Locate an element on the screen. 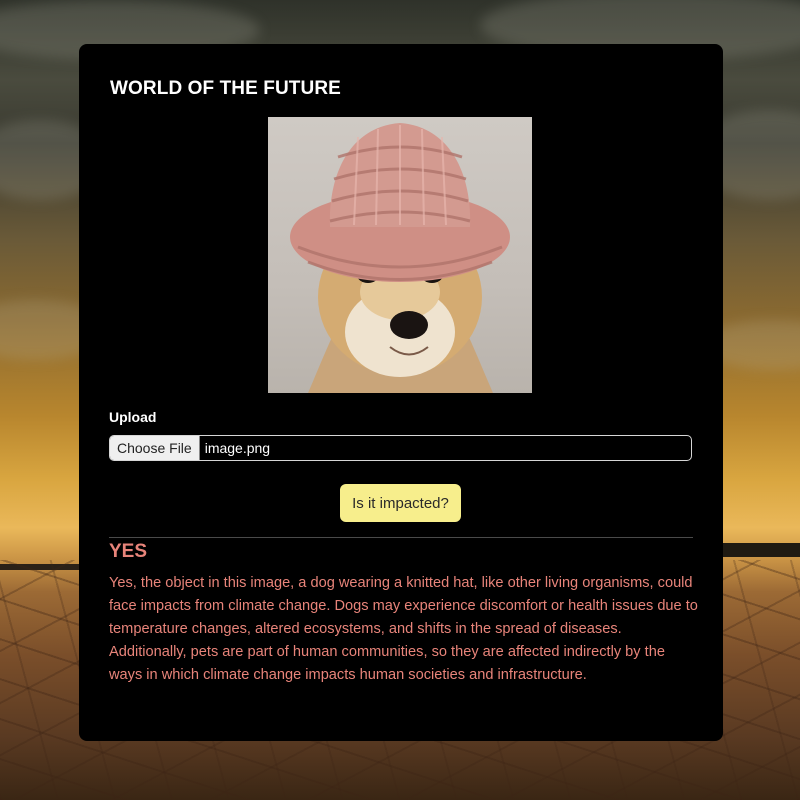 The height and width of the screenshot is (800, 800). dog-image is located at coordinates (400, 258).